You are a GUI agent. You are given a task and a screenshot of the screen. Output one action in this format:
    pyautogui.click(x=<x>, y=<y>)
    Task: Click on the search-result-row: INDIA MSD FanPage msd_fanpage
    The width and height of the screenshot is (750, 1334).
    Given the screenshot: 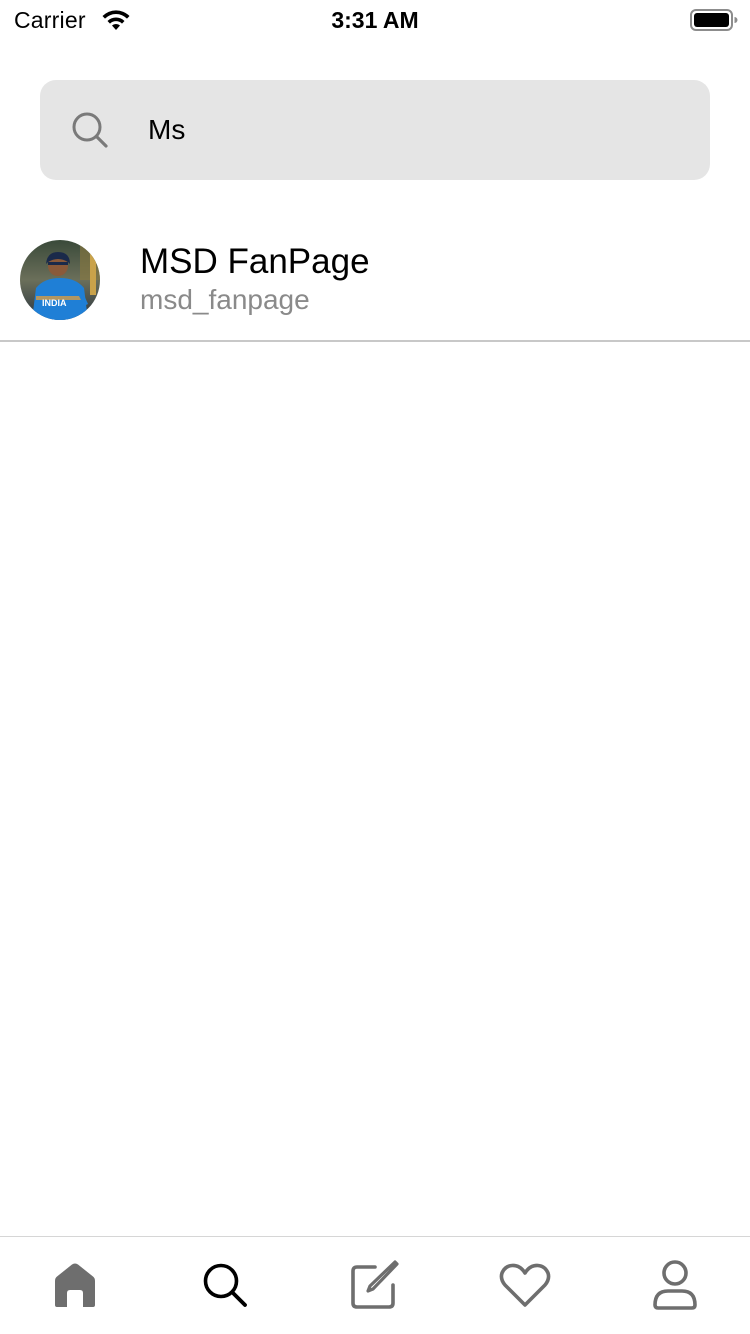 What is the action you would take?
    pyautogui.click(x=375, y=281)
    